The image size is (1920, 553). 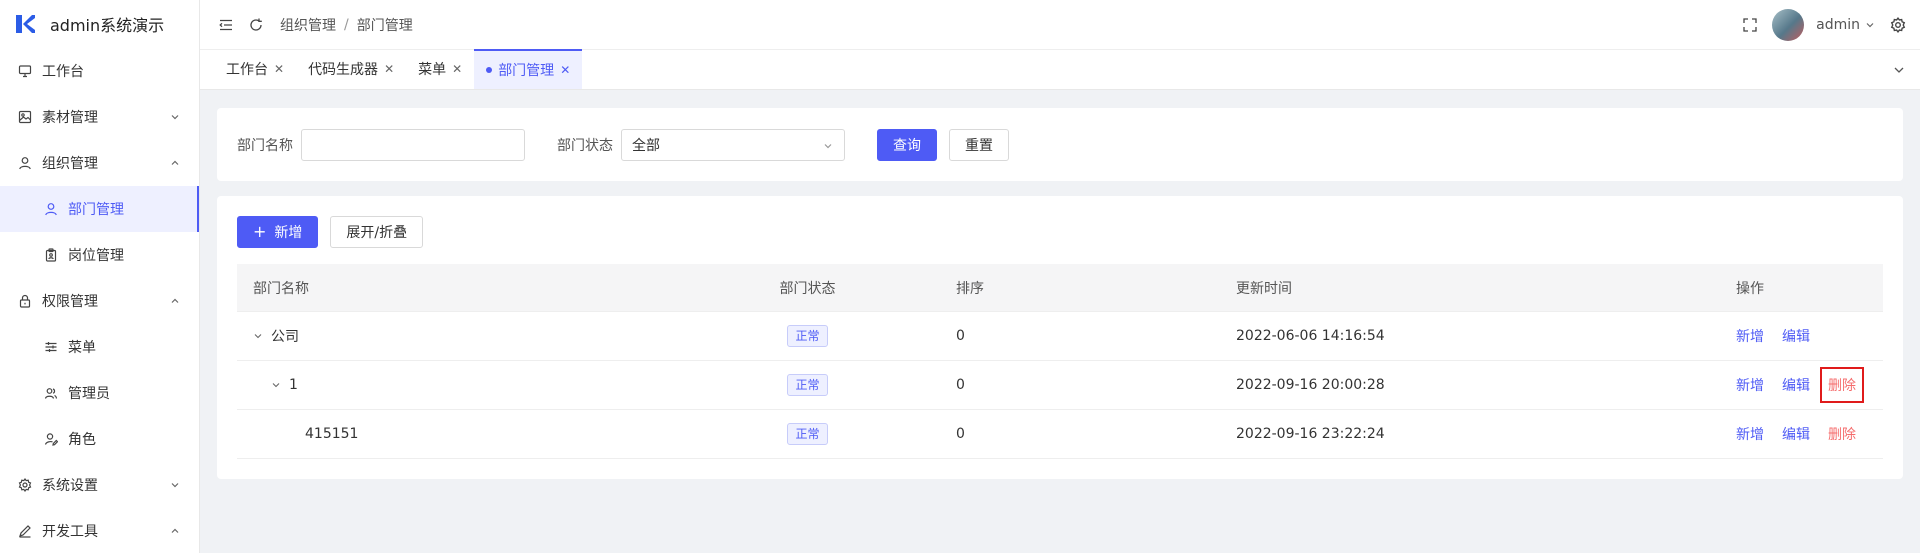 What do you see at coordinates (82, 440) in the screenshot?
I see `sidebar-item-label: 角色` at bounding box center [82, 440].